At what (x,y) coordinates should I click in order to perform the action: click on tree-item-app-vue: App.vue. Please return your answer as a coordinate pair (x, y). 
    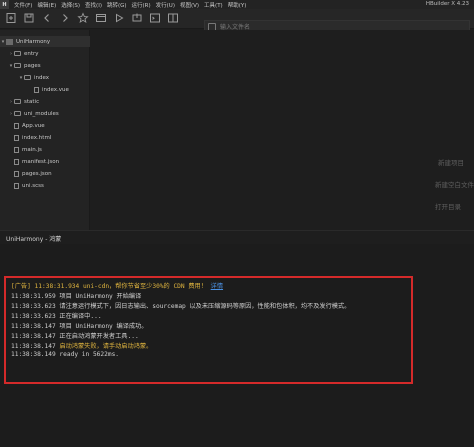
    Looking at the image, I should click on (29, 125).